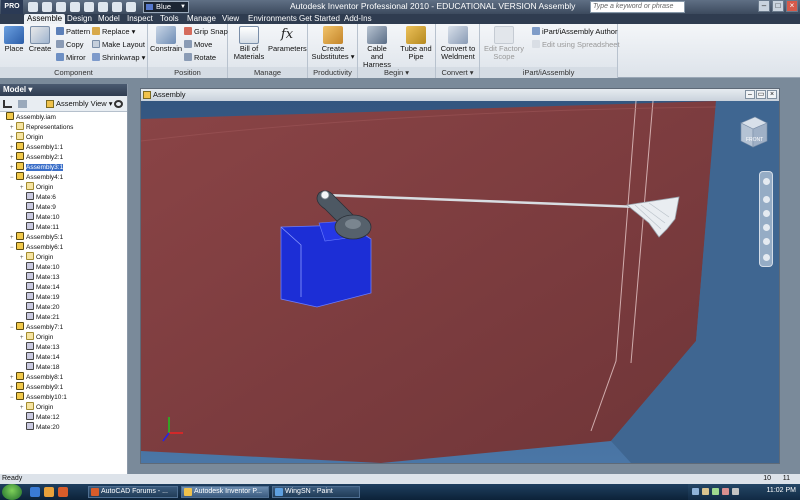 The height and width of the screenshot is (500, 800). Describe the element at coordinates (772, 94) in the screenshot. I see `doc-close-button: ×` at that location.